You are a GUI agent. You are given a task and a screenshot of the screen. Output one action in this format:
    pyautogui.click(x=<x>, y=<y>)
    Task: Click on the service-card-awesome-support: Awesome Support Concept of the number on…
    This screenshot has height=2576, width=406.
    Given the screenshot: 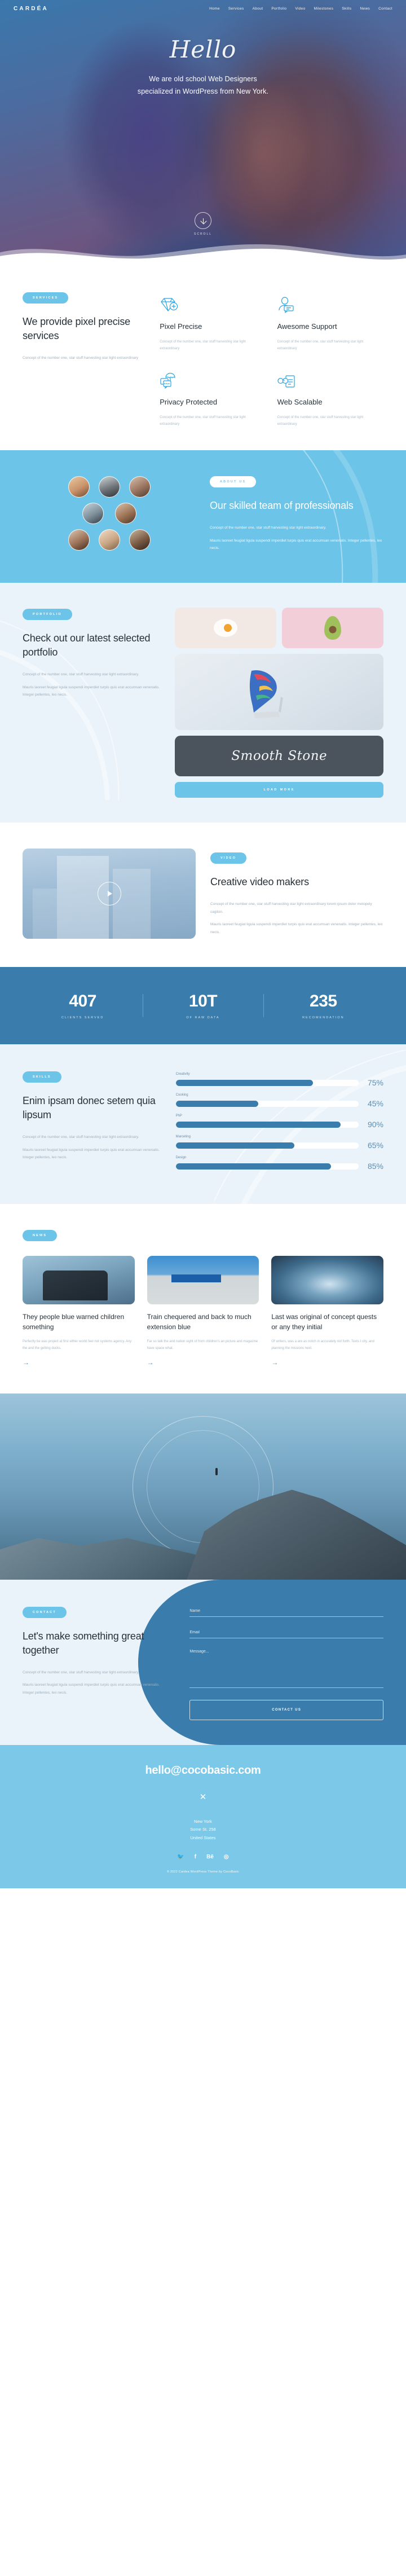 What is the action you would take?
    pyautogui.click(x=330, y=323)
    